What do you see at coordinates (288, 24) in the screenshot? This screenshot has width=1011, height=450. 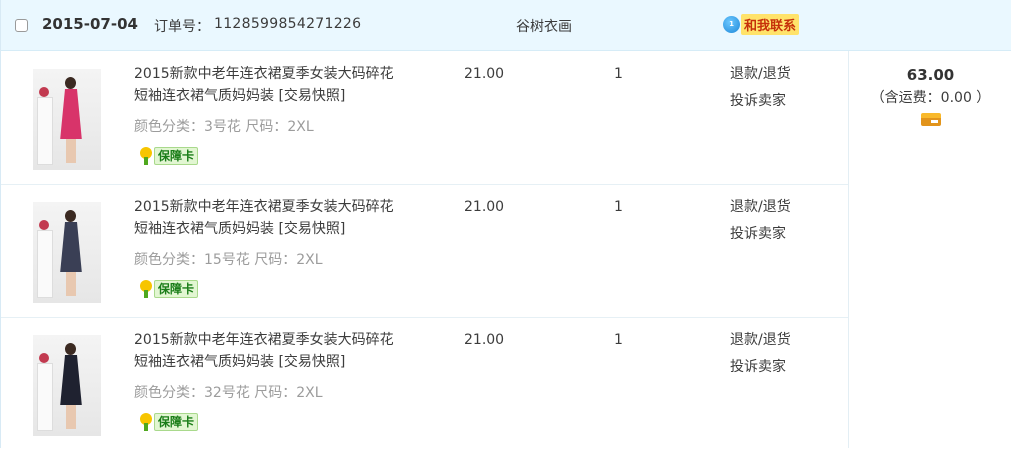 I see `order-number: 1128599854271226` at bounding box center [288, 24].